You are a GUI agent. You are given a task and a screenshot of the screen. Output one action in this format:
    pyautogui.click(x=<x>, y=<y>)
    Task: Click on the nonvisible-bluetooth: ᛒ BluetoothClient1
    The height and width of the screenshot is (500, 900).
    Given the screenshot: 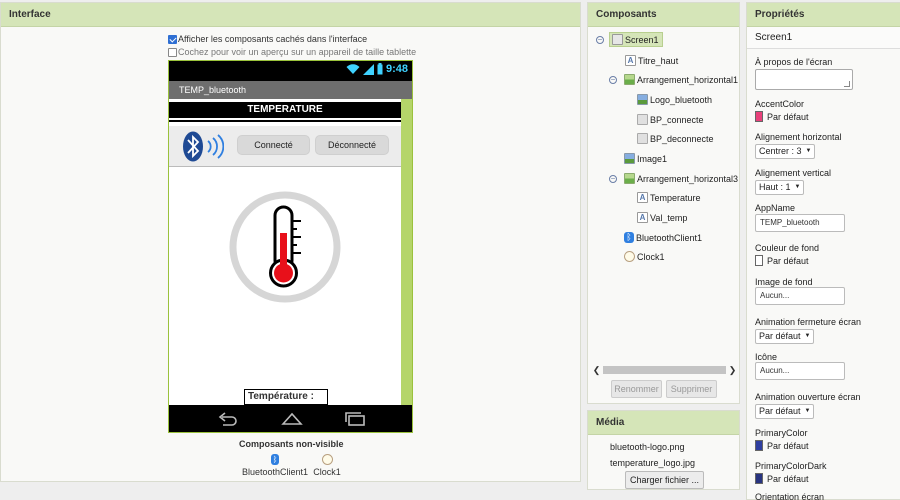 What is the action you would take?
    pyautogui.click(x=275, y=465)
    